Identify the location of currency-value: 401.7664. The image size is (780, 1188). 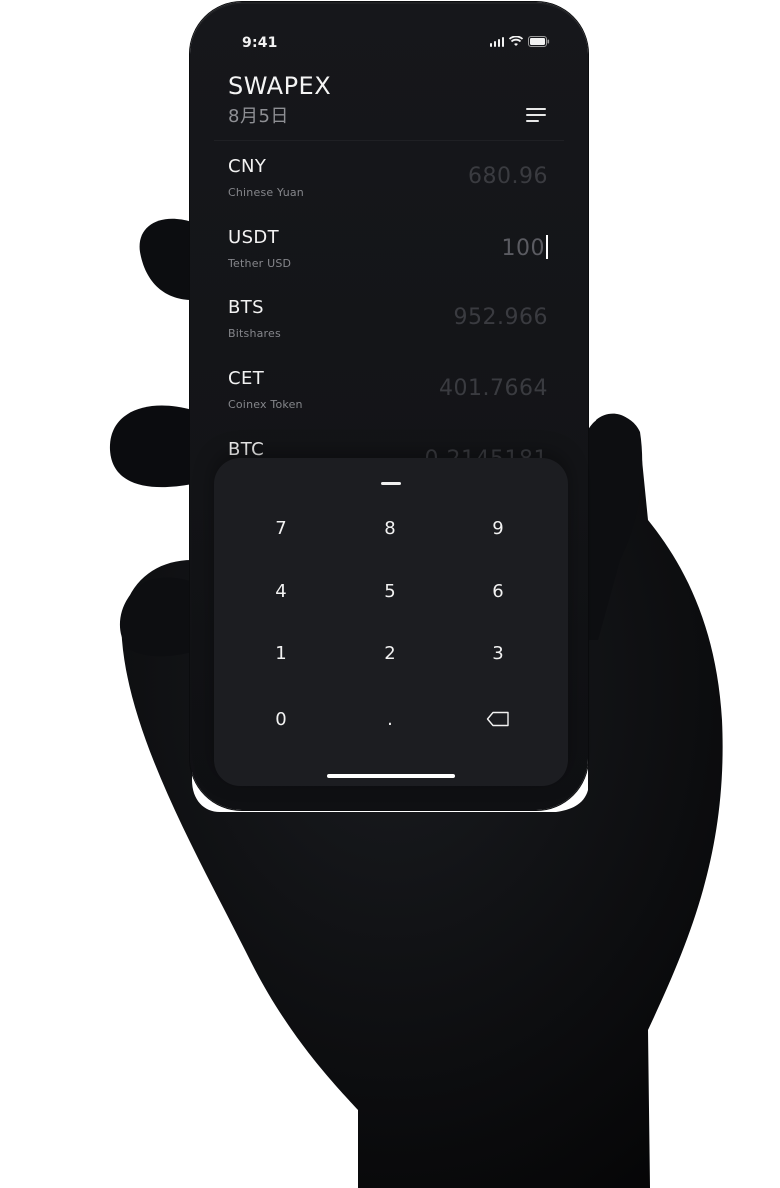
(493, 388).